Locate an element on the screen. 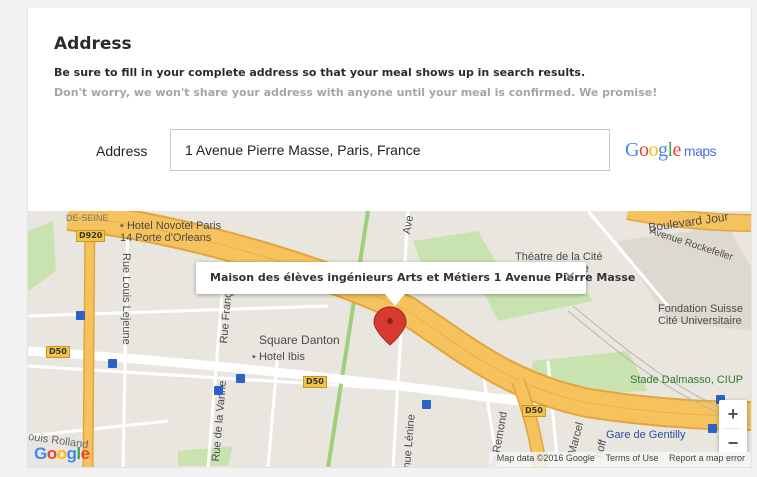 The width and height of the screenshot is (757, 477). report-map-error-link: Report a map error is located at coordinates (707, 458).